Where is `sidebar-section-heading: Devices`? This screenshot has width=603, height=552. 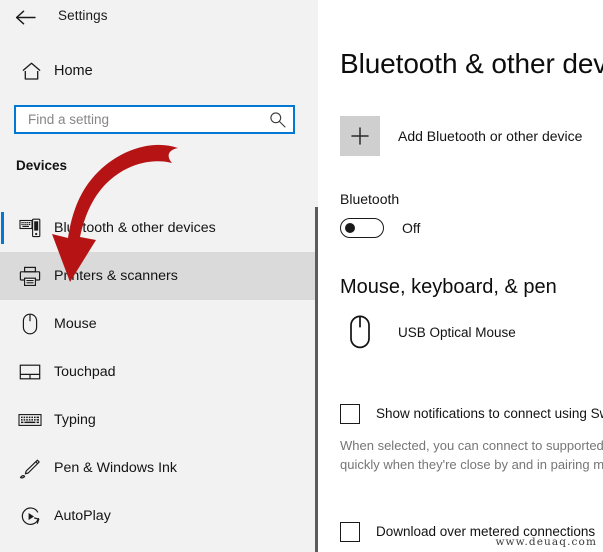 sidebar-section-heading: Devices is located at coordinates (42, 165).